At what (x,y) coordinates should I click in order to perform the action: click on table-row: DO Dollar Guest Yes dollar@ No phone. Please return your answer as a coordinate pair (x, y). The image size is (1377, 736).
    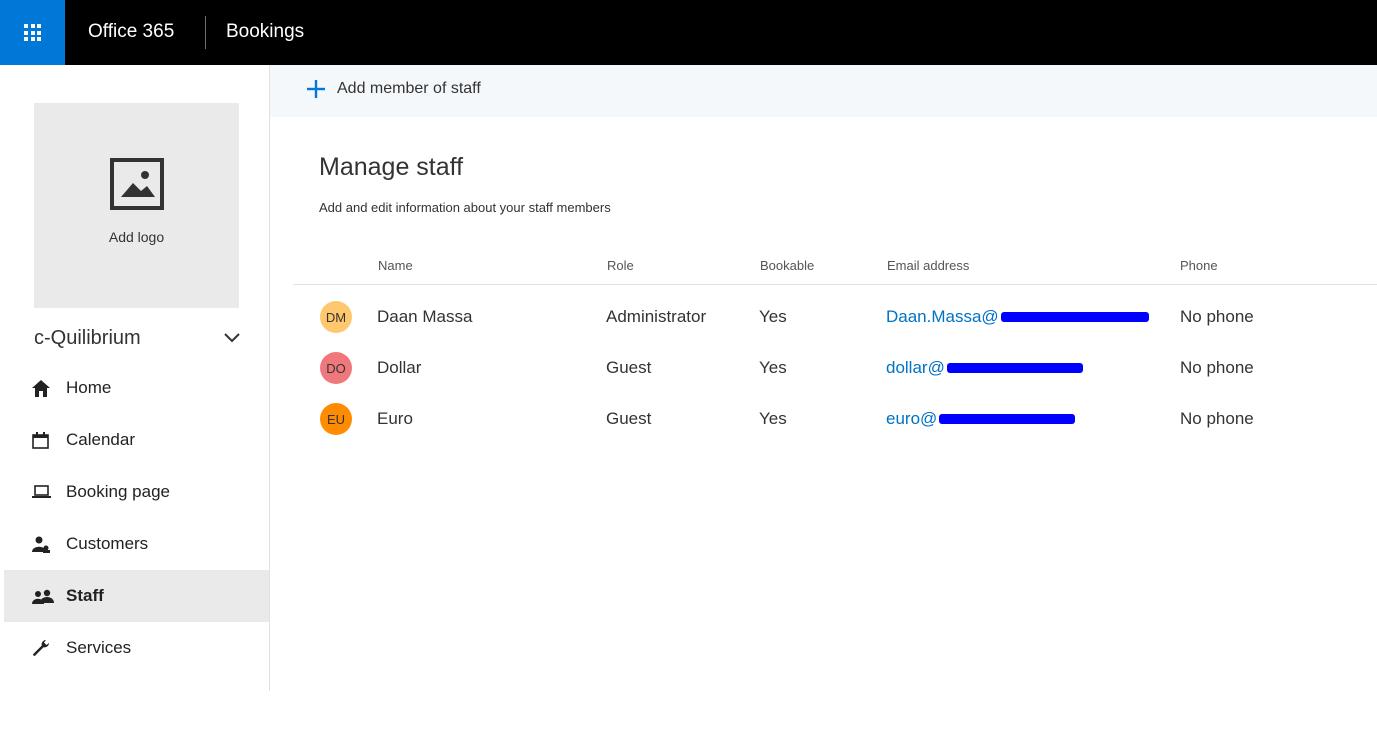
    Looking at the image, I should click on (835, 365).